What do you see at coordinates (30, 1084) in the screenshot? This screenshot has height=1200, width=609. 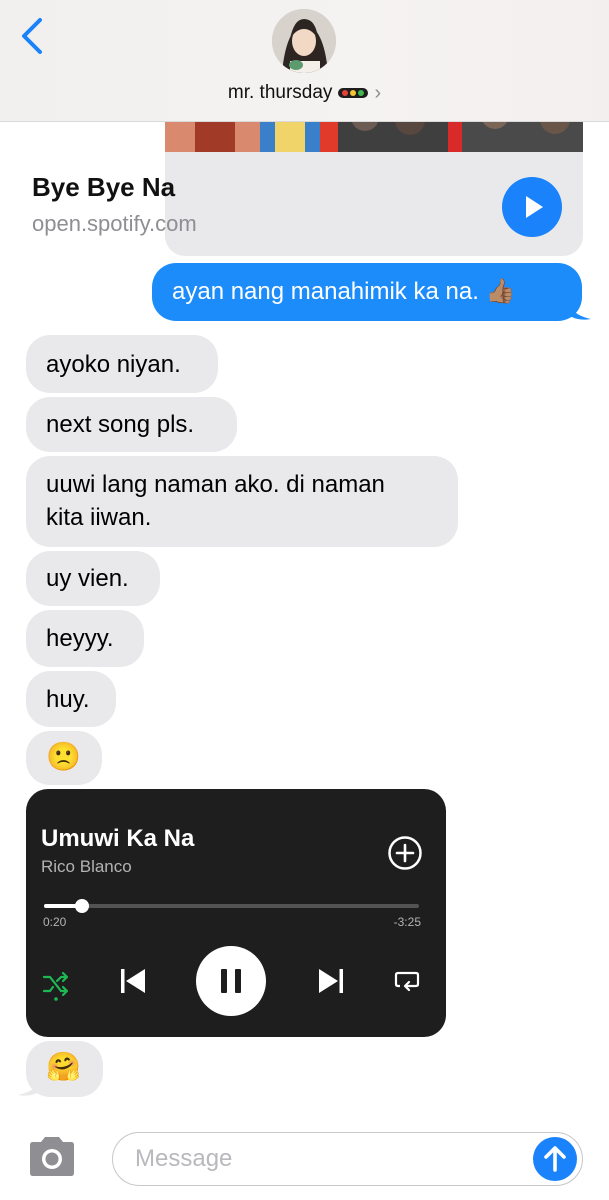 I see `bubble-tail-incoming` at bounding box center [30, 1084].